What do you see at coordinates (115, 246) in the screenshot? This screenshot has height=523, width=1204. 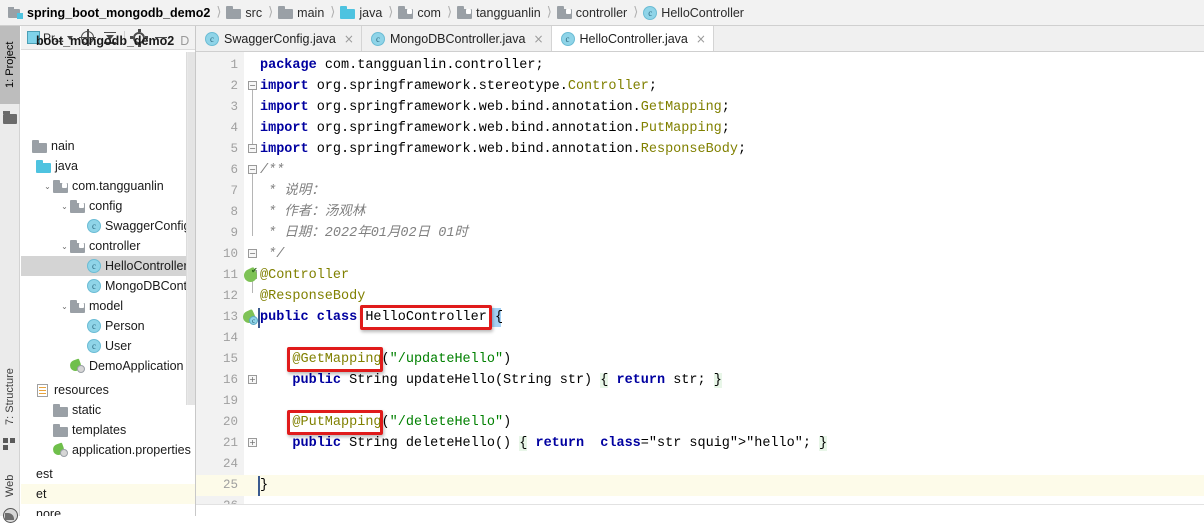 I see `tree-item-label: controller` at bounding box center [115, 246].